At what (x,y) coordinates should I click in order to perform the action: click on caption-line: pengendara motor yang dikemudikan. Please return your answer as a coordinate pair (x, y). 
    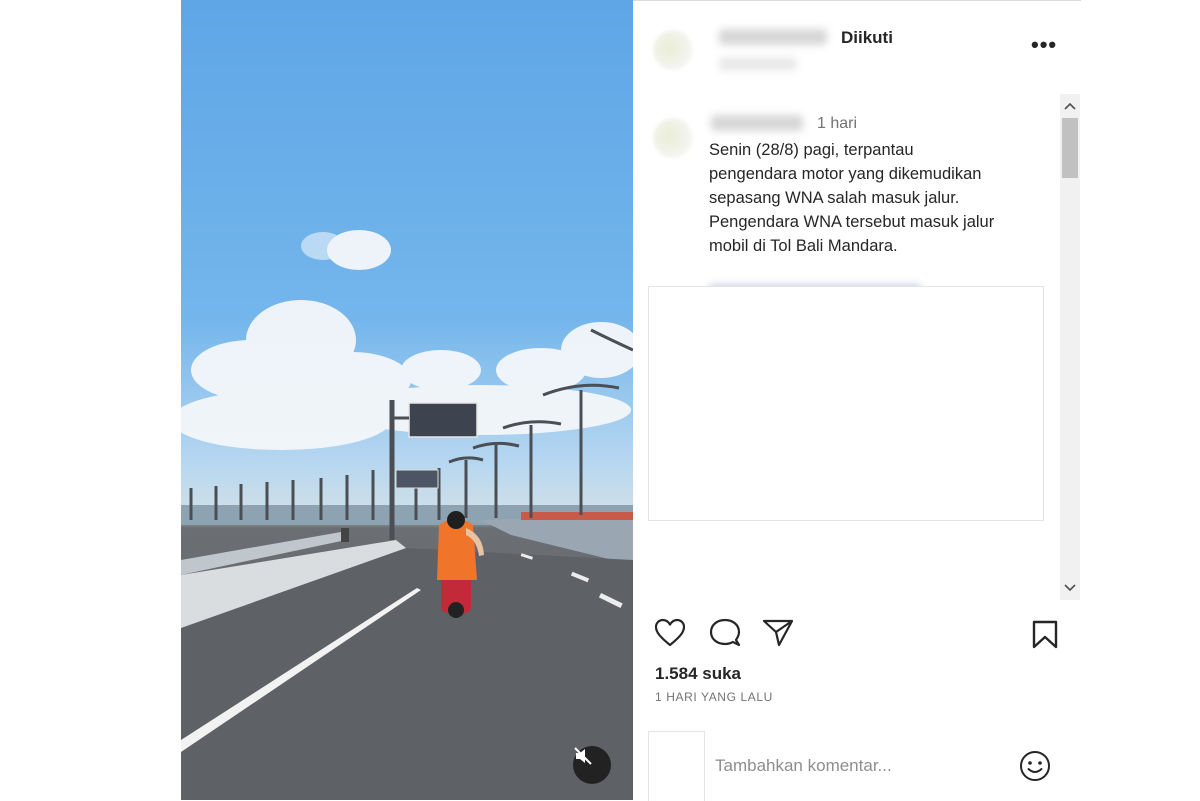
    Looking at the image, I should click on (845, 174).